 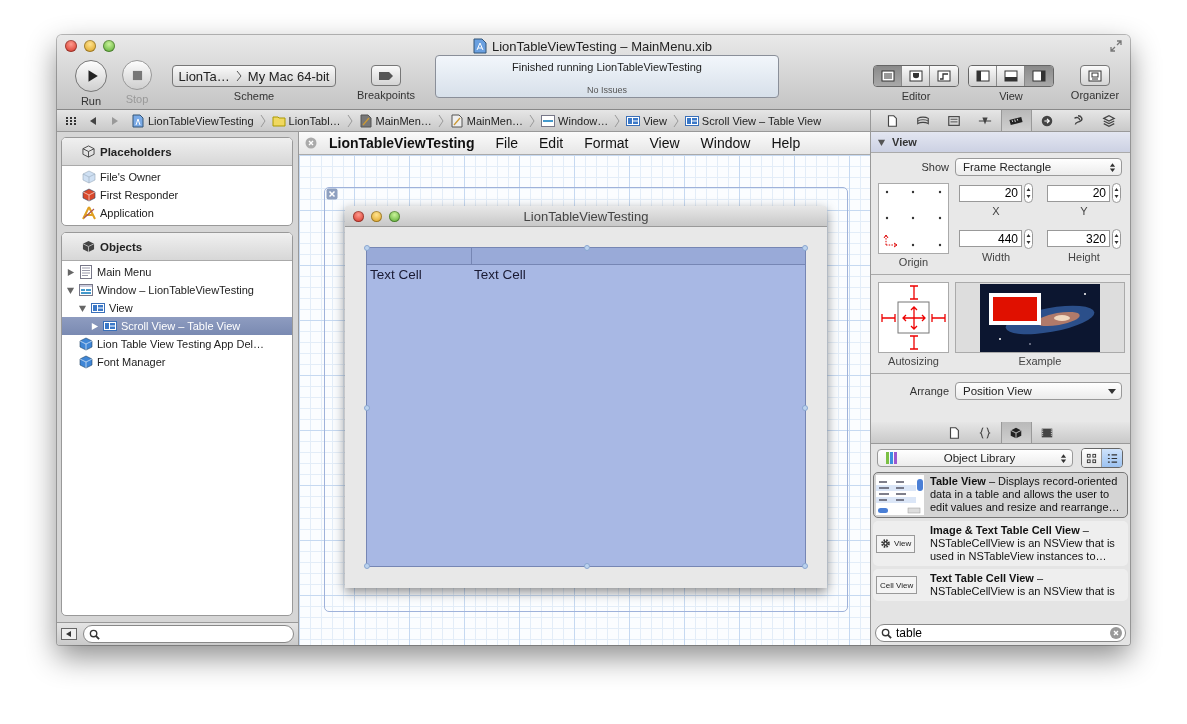 What do you see at coordinates (1116, 633) in the screenshot?
I see `clear-icon` at bounding box center [1116, 633].